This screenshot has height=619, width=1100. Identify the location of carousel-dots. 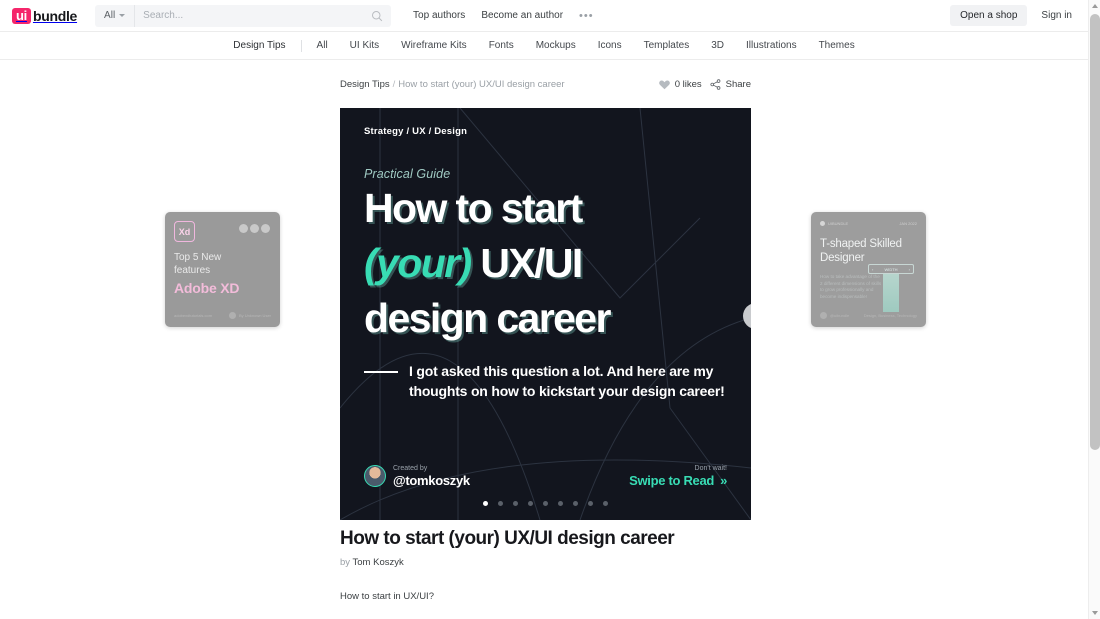
(545, 503).